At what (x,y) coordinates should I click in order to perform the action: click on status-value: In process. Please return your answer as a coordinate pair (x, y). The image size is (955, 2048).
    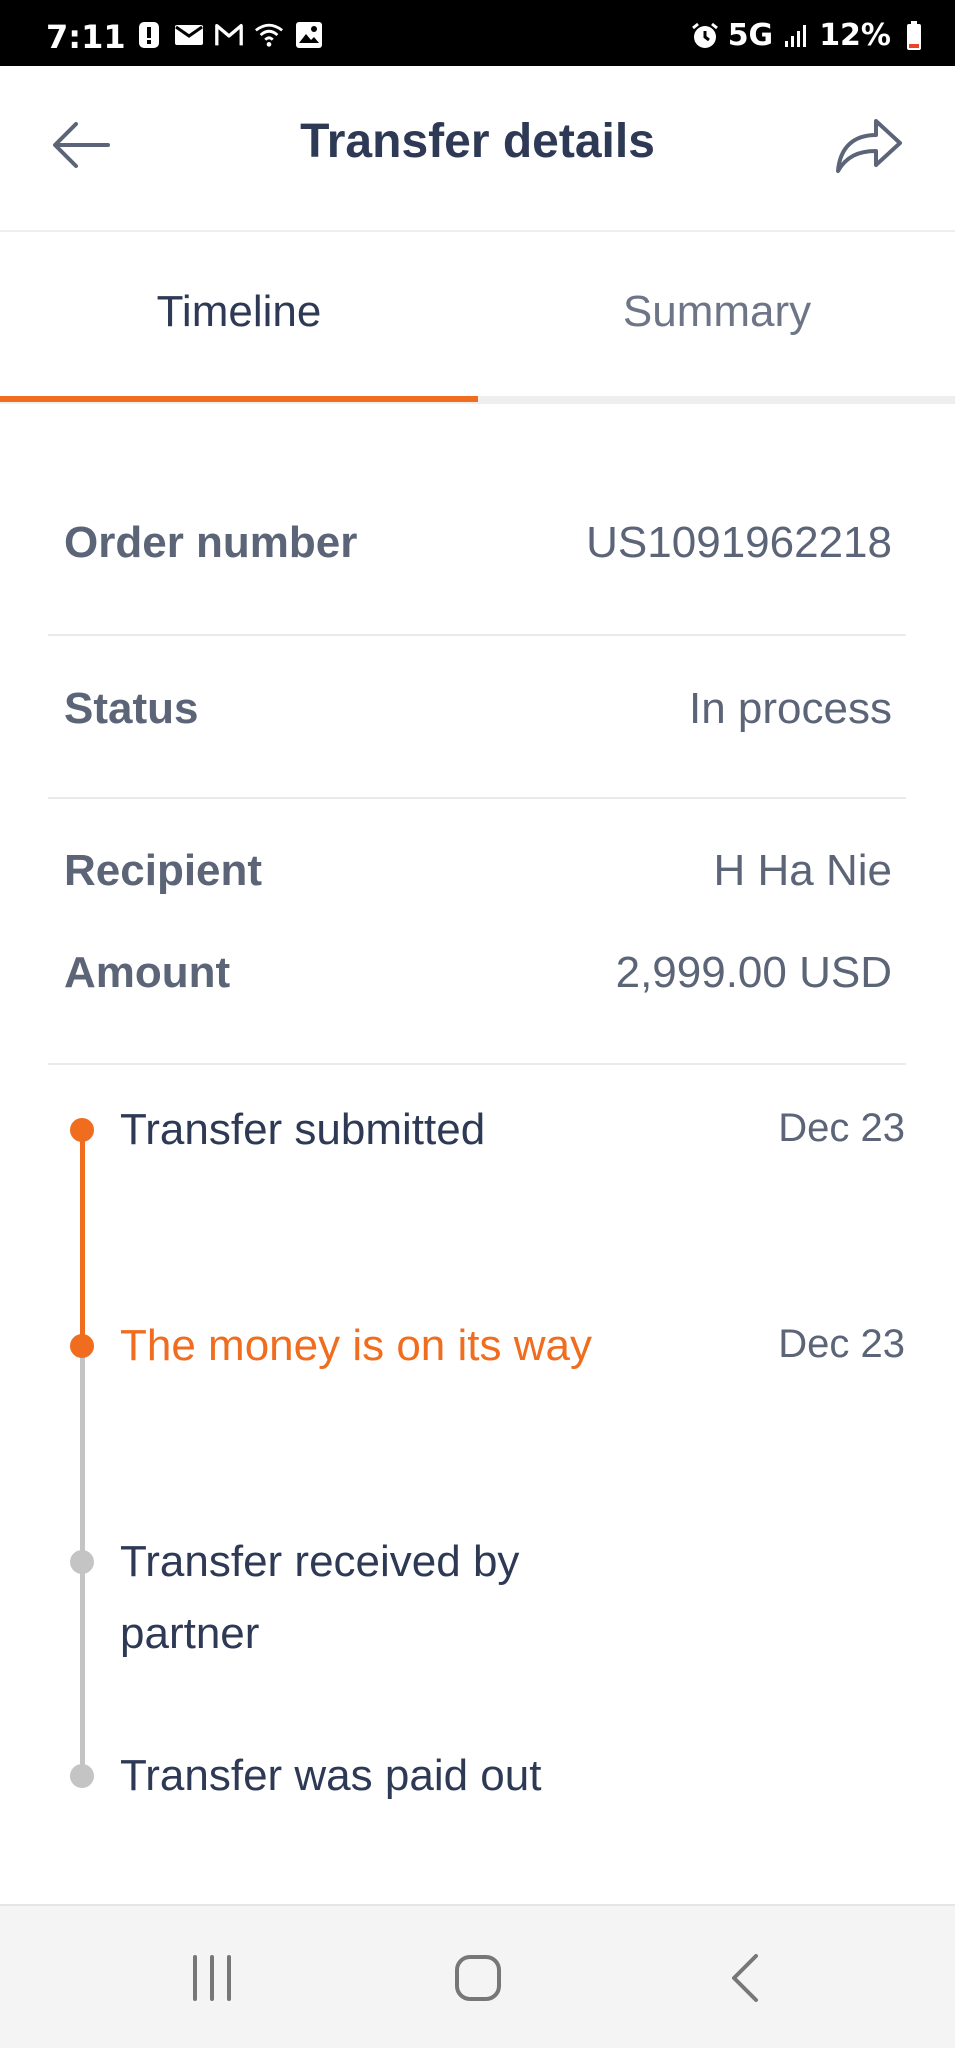
    Looking at the image, I should click on (790, 708).